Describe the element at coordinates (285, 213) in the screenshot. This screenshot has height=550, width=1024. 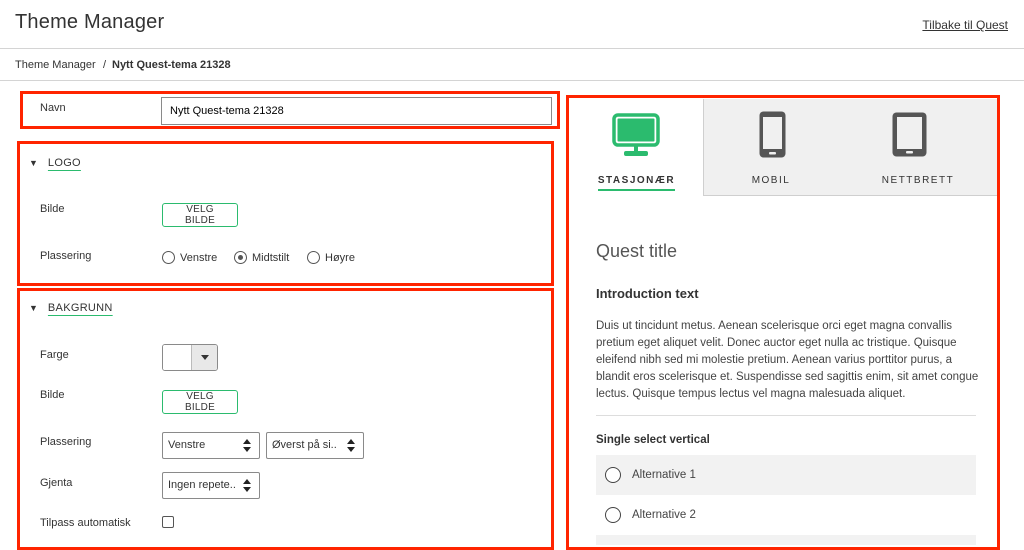
I see `logo-highlight-box` at that location.